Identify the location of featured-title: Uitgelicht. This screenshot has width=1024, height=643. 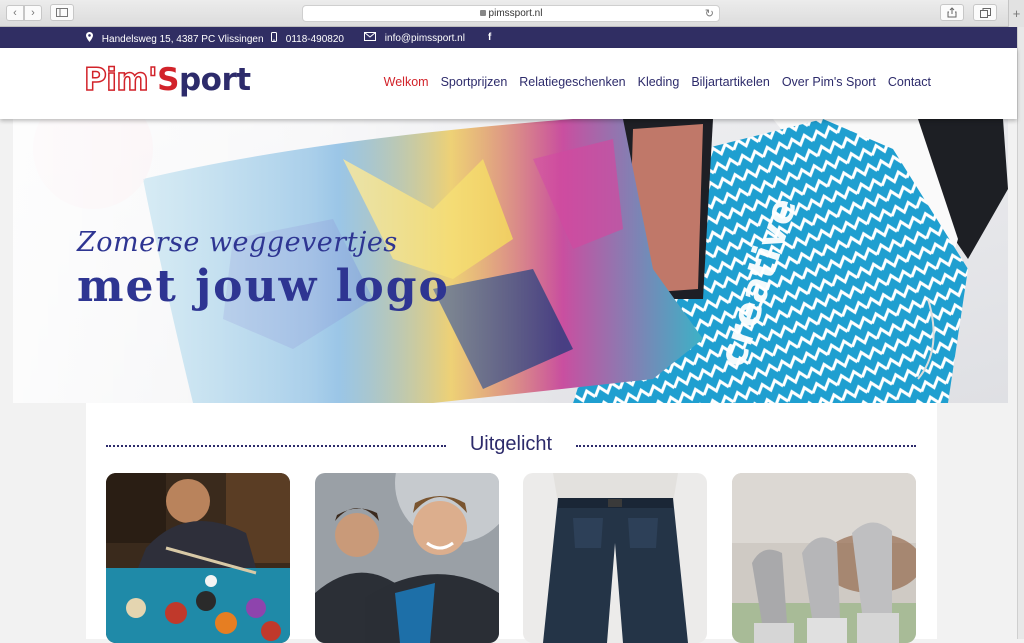
(511, 444).